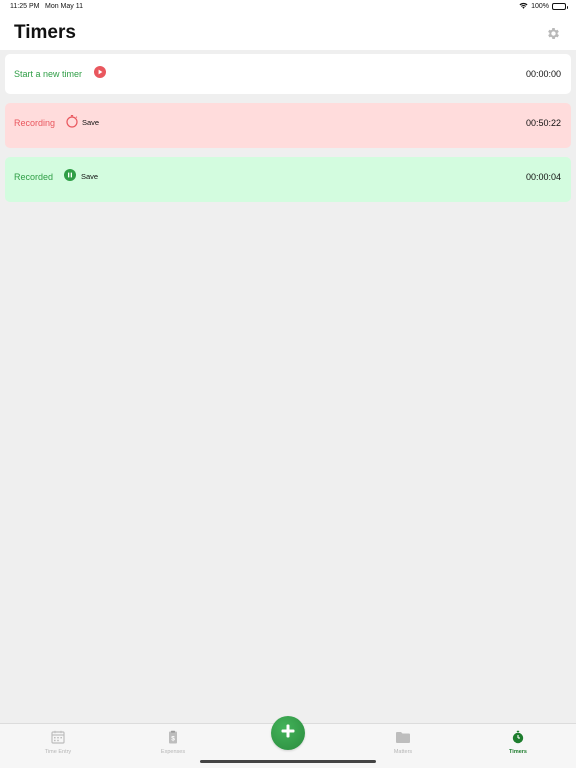  I want to click on gear-icon, so click(553, 36).